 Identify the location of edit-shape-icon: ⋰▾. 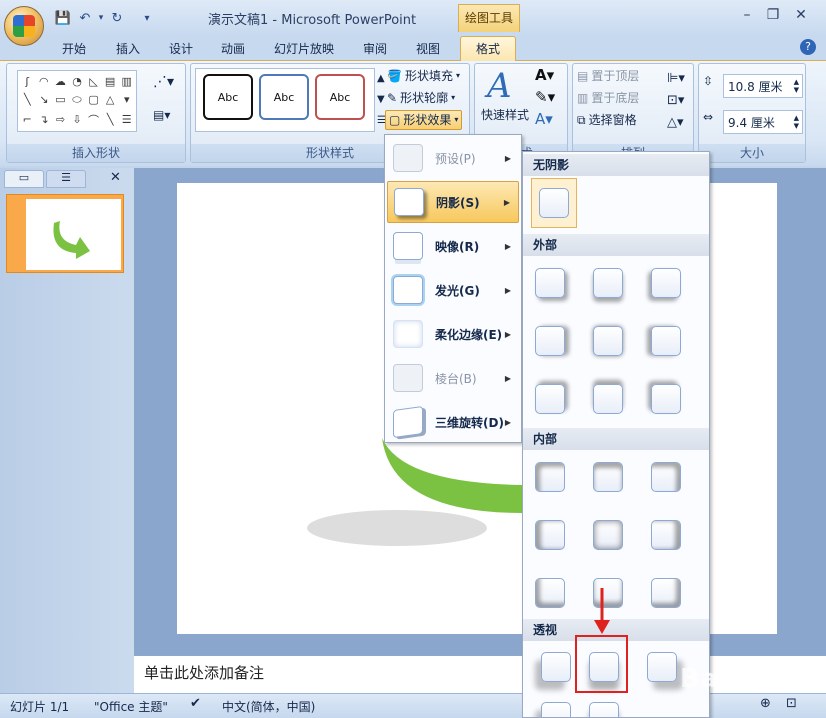
(163, 82).